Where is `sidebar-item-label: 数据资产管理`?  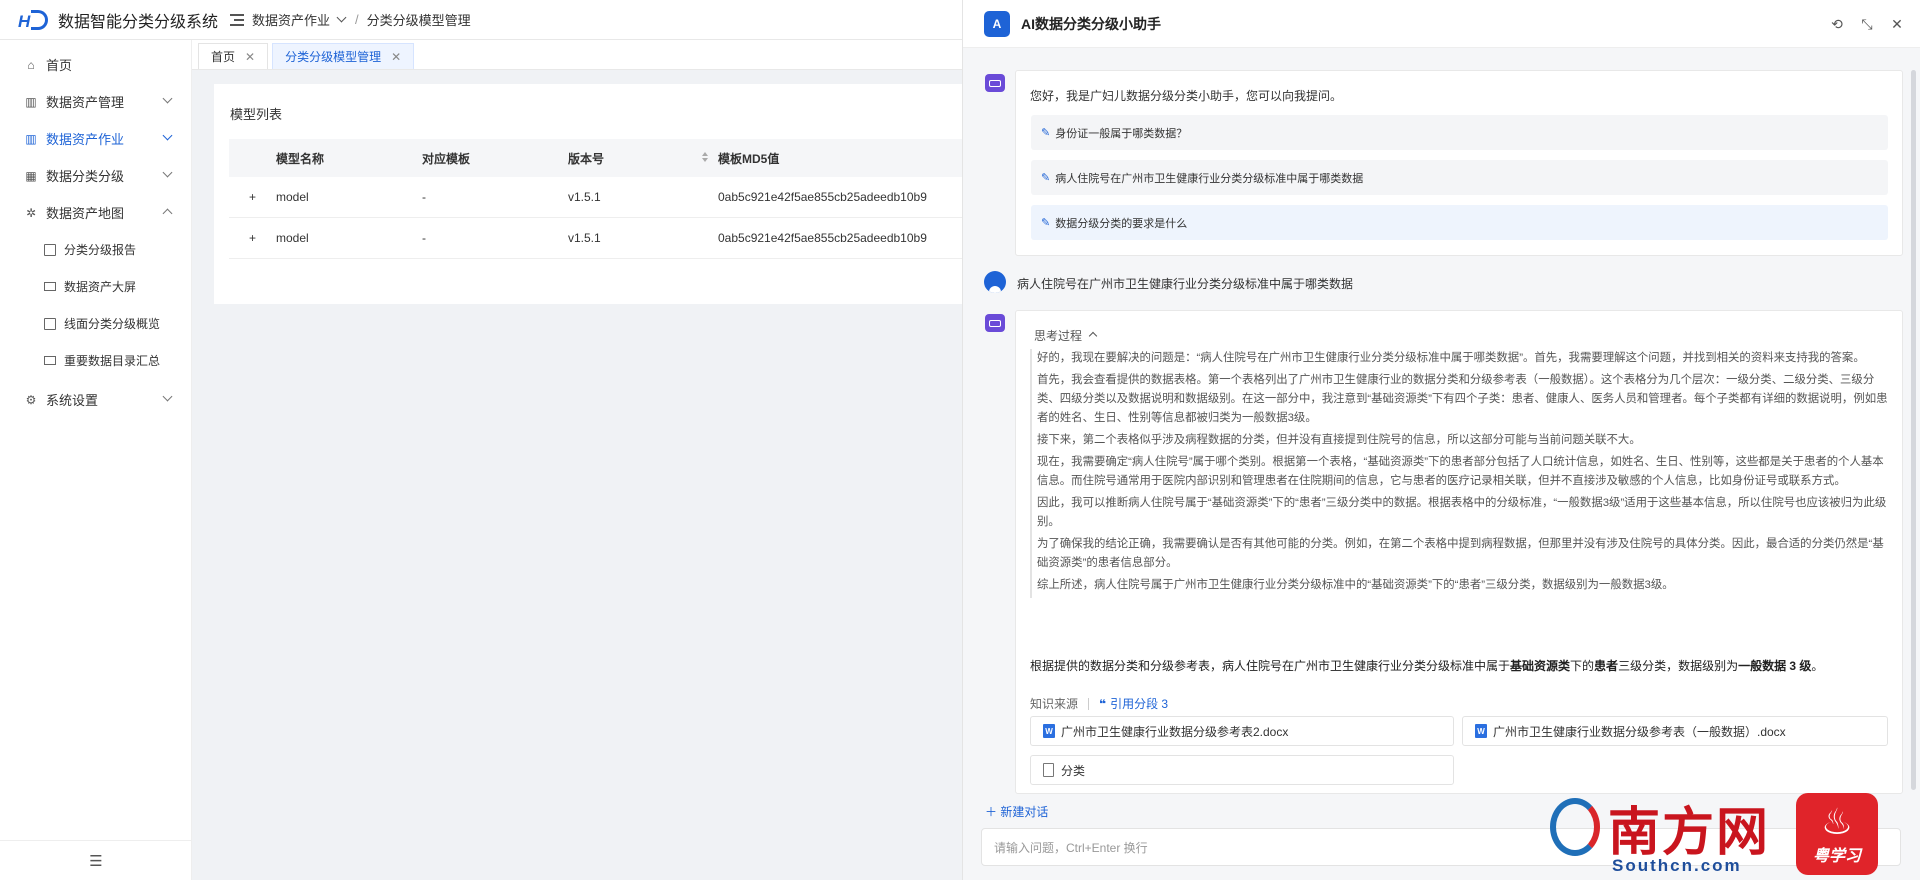 sidebar-item-label: 数据资产管理 is located at coordinates (85, 102).